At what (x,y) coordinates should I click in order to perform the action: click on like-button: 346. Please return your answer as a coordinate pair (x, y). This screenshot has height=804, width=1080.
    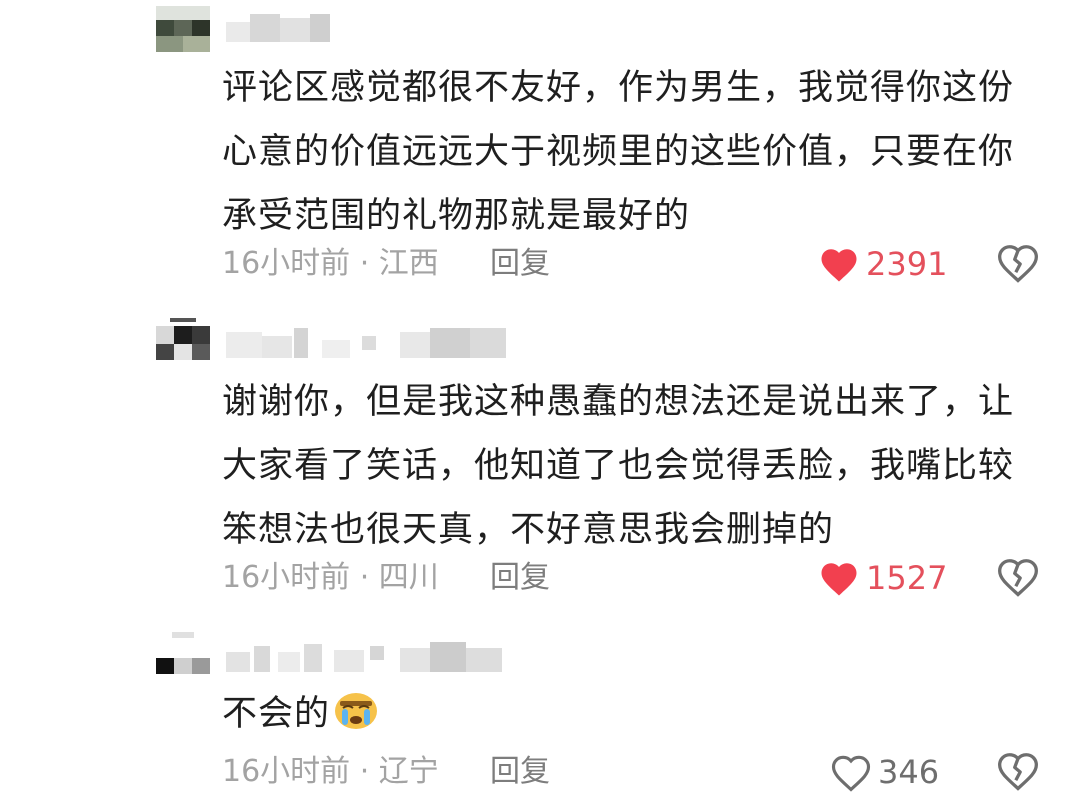
    Looking at the image, I should click on (884, 772).